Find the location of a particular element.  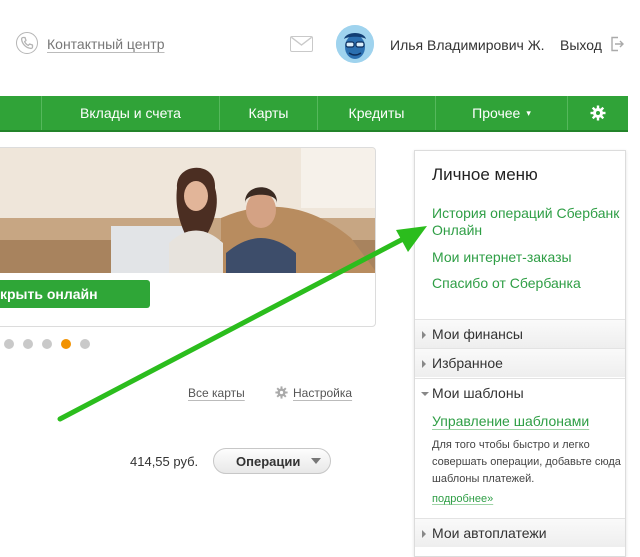

operations-button: Операции is located at coordinates (272, 461).